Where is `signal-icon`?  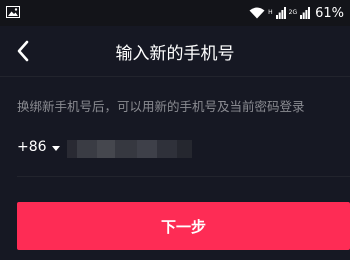
signal-icon is located at coordinates (280, 13).